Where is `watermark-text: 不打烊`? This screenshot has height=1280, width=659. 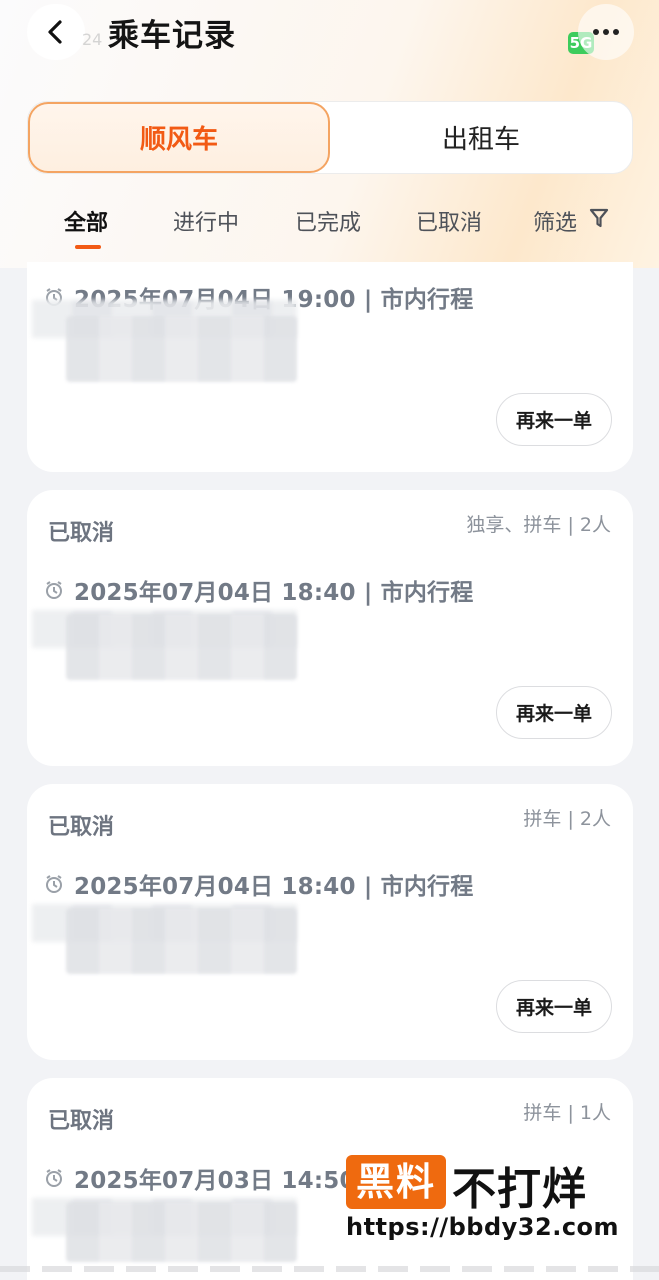 watermark-text: 不打烊 is located at coordinates (519, 1189).